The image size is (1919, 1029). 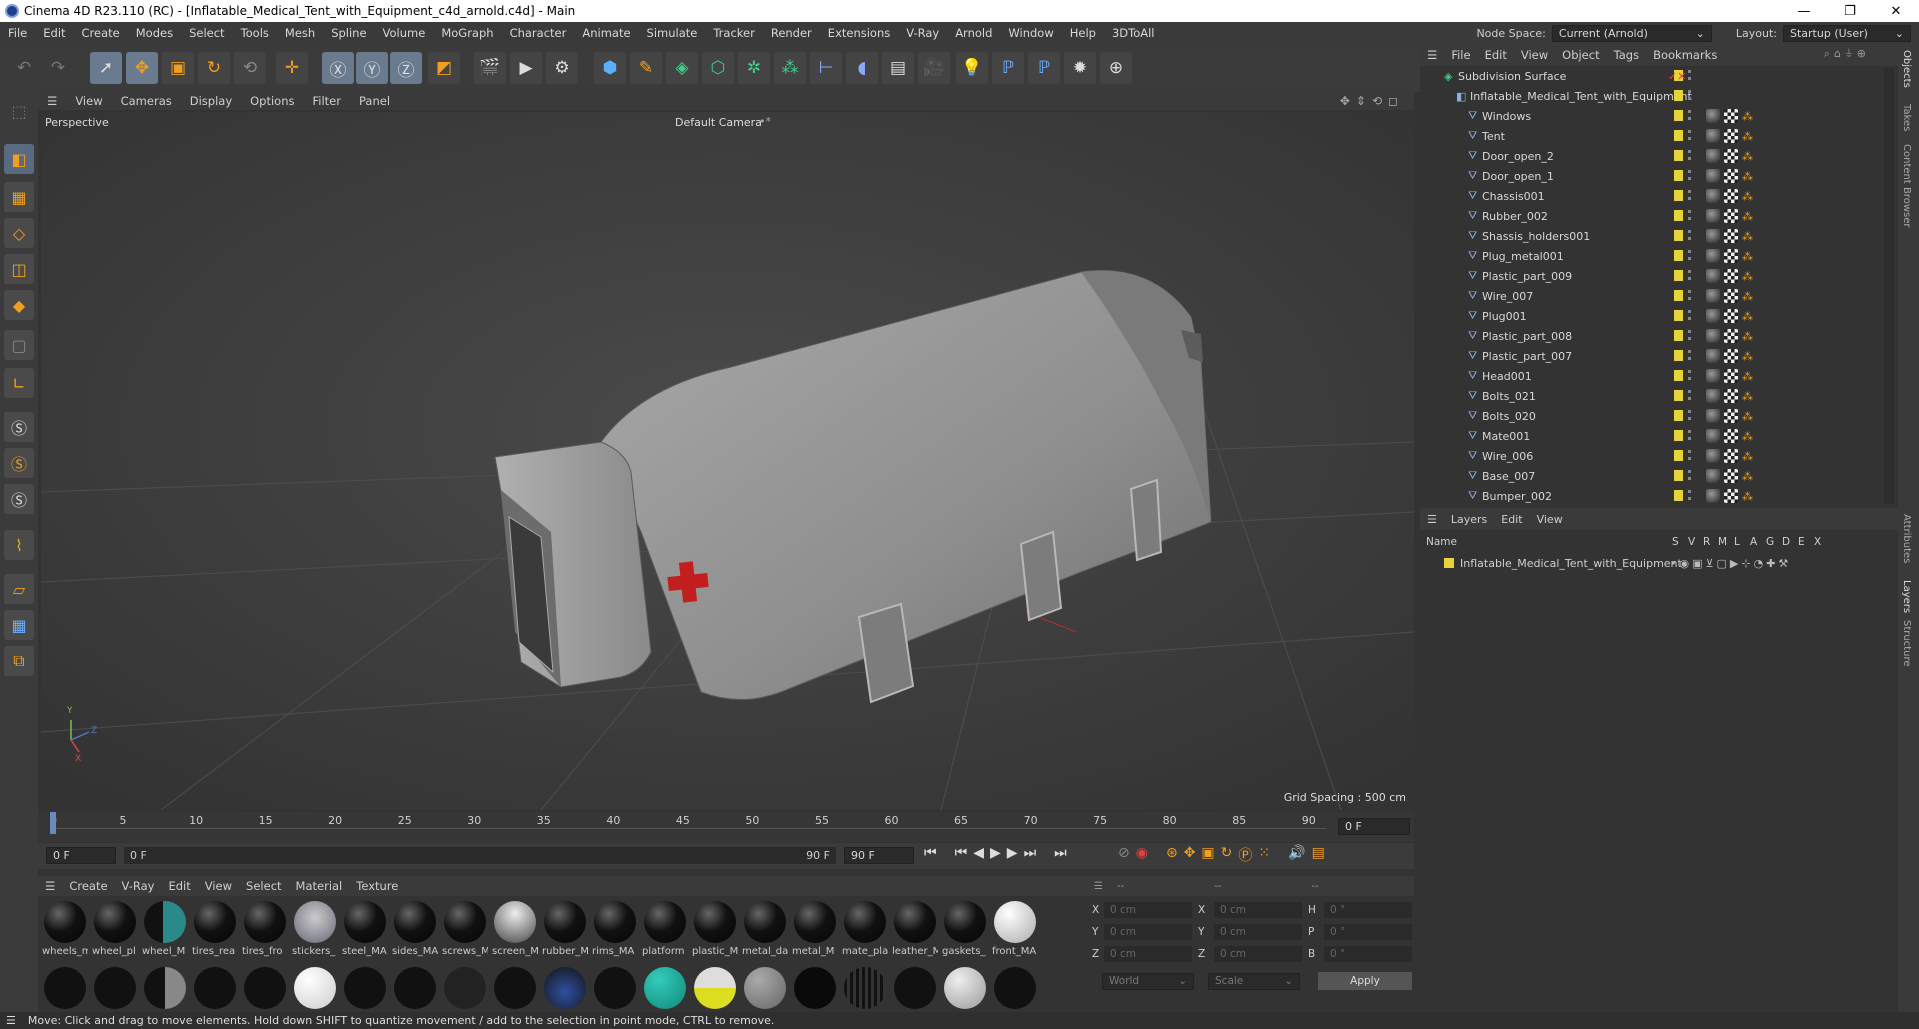 What do you see at coordinates (526, 68) in the screenshot?
I see `render-picture-viewer-icon: ▶` at bounding box center [526, 68].